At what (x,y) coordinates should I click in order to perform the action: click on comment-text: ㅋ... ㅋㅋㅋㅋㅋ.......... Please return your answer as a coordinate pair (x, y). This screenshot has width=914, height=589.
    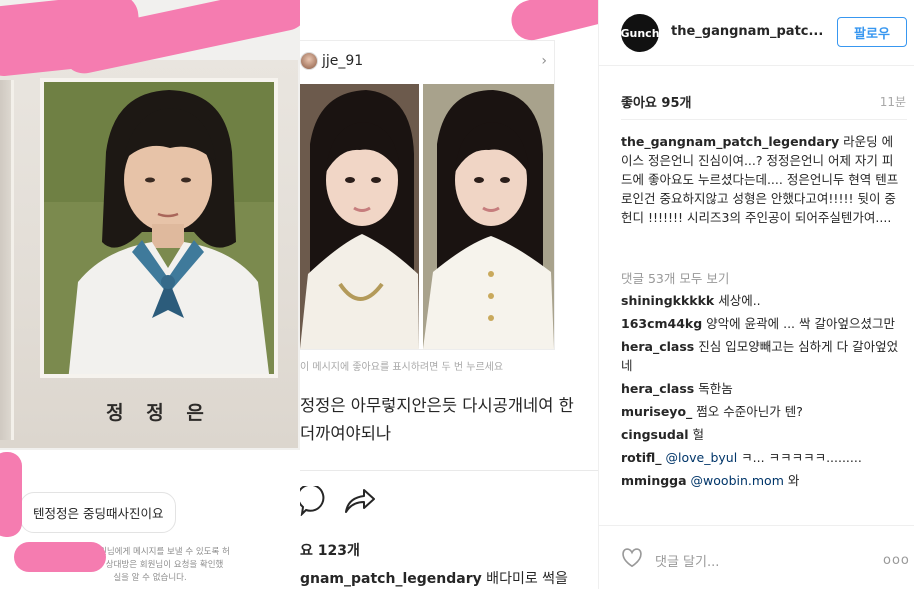
    Looking at the image, I should click on (799, 457).